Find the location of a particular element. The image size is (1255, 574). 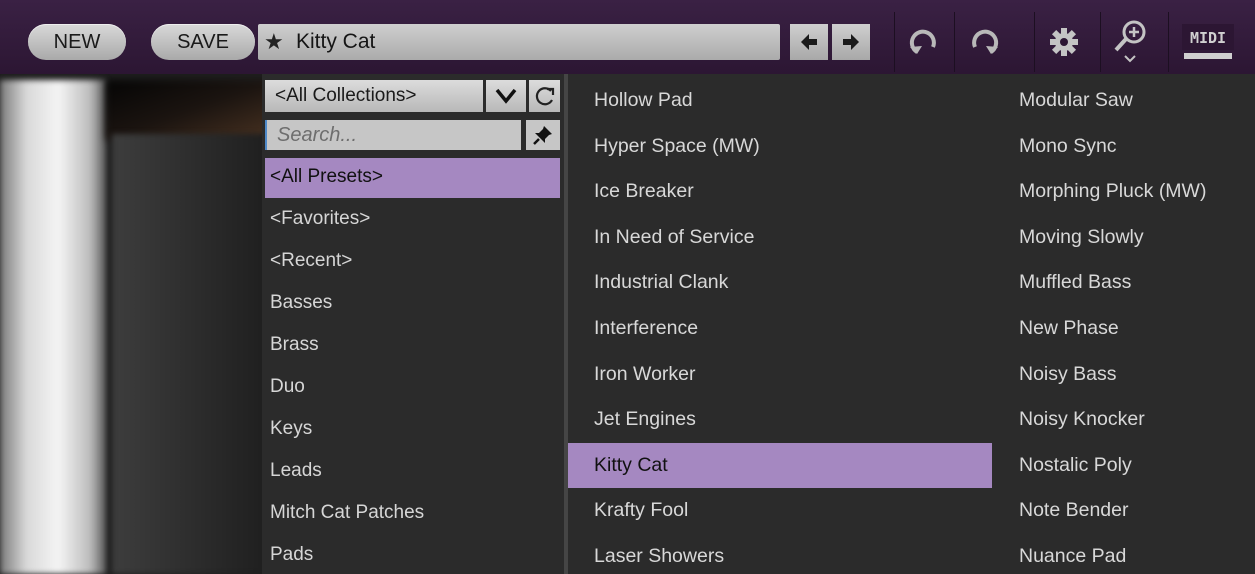

category-item: Pads is located at coordinates (412, 554).